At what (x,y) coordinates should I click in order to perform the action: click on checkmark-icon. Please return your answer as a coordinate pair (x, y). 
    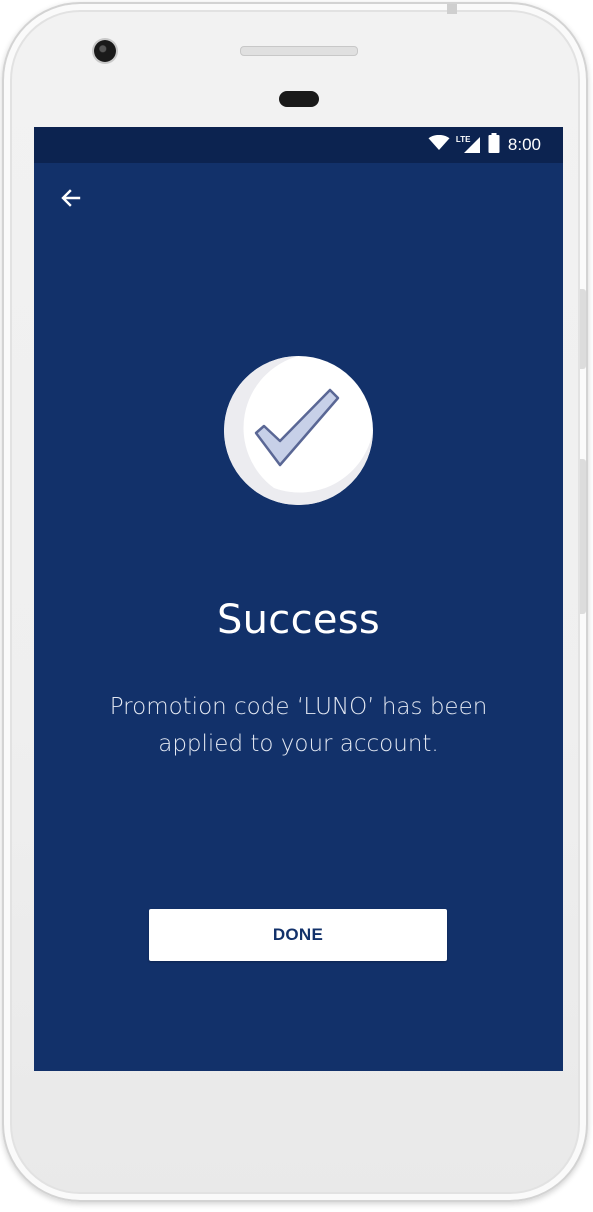
    Looking at the image, I should click on (298, 430).